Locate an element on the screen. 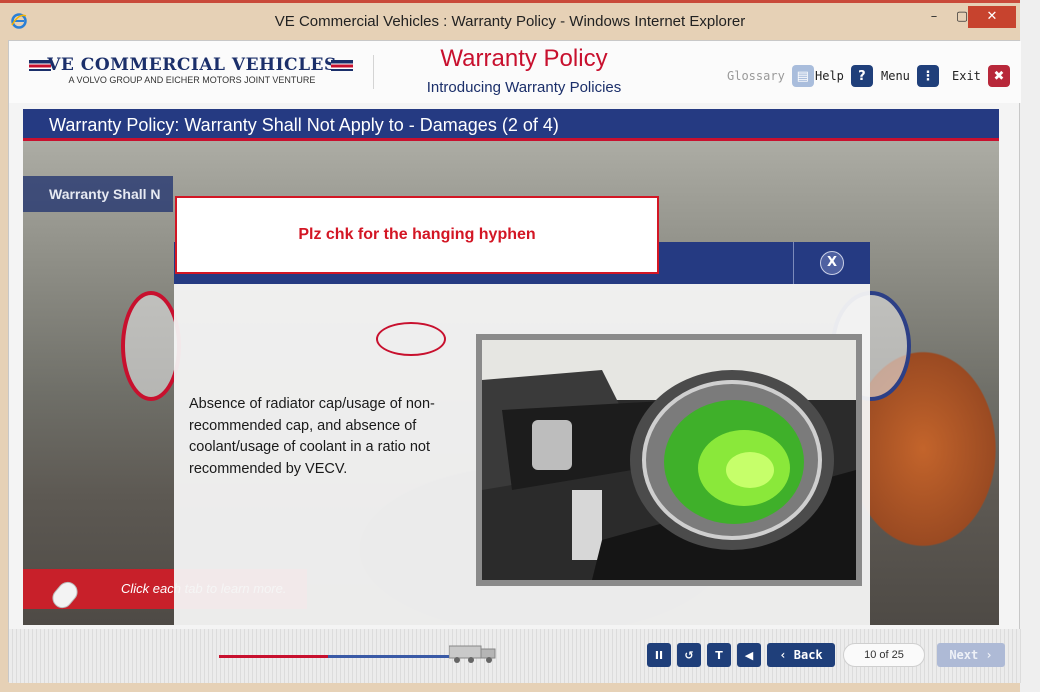 This screenshot has height=692, width=1040. help-label: Help is located at coordinates (829, 76).